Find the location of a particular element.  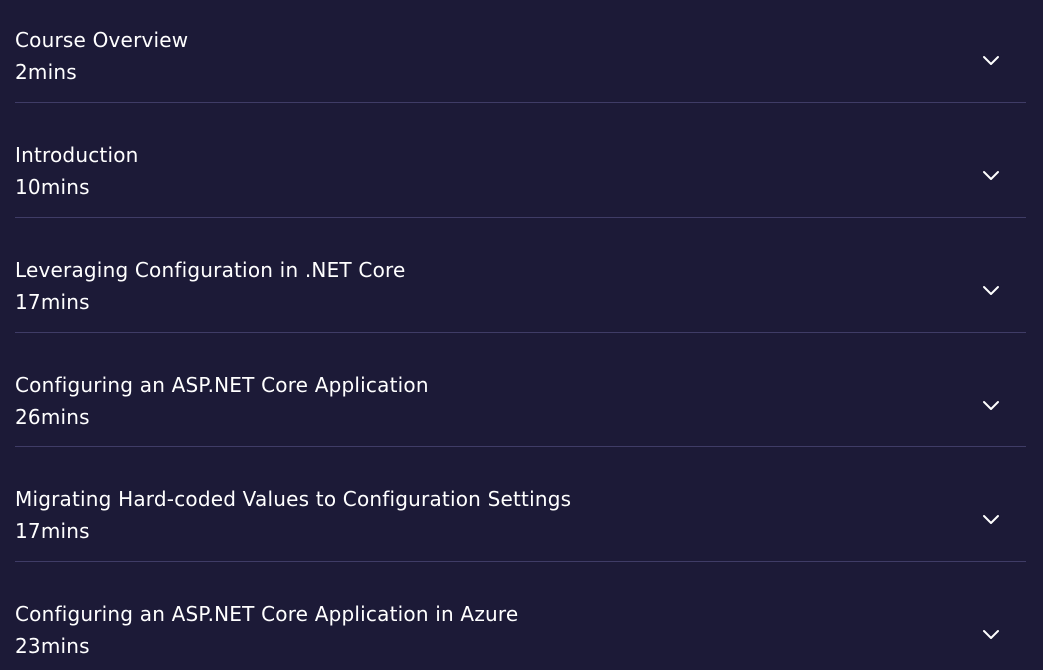

module-title: Configuring an ASP.NET Core Application is located at coordinates (222, 385).